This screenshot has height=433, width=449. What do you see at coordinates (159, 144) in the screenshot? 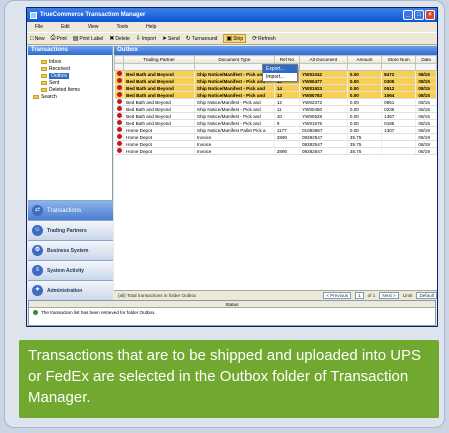
I see `table-cell: Home Depot` at bounding box center [159, 144].